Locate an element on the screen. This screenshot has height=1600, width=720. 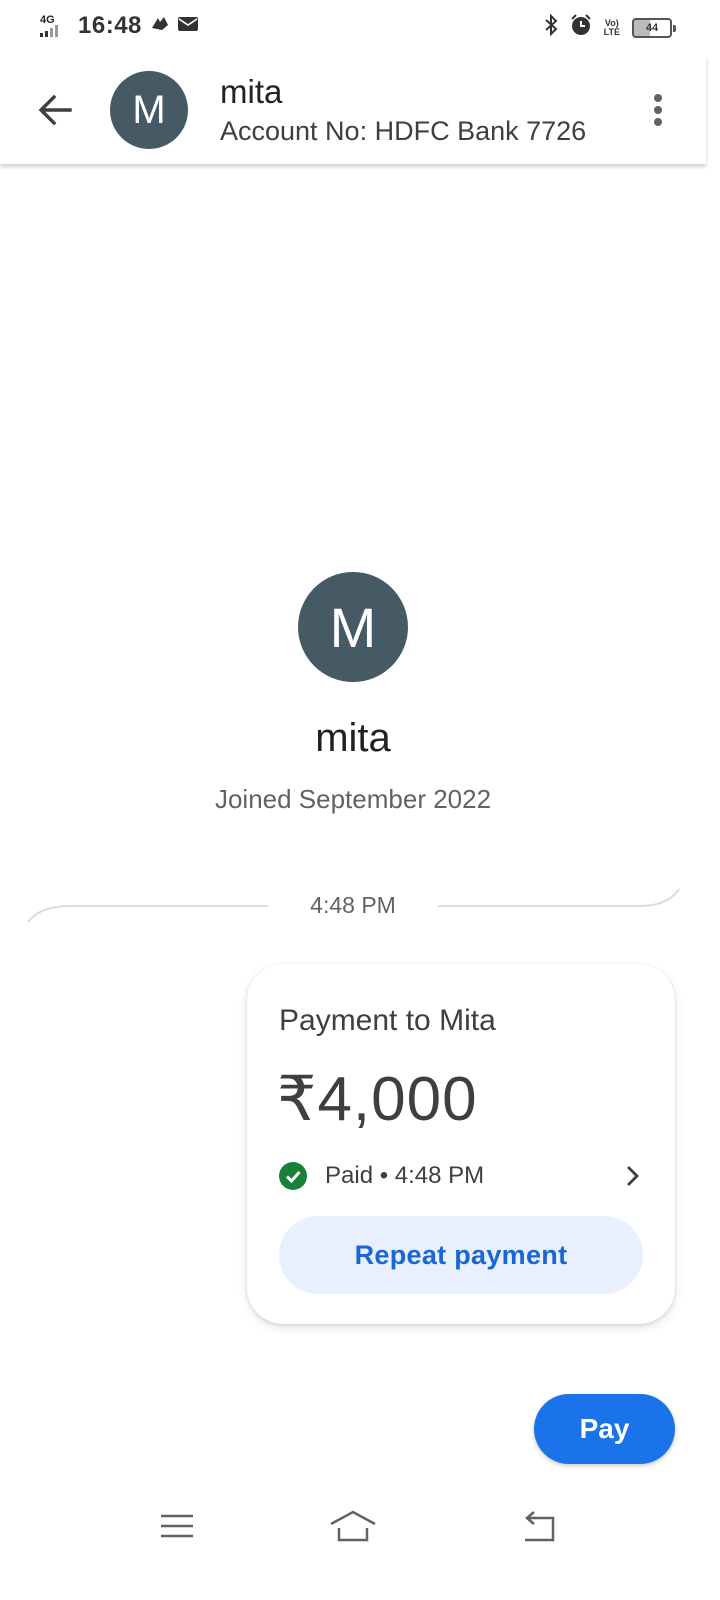
contact-account-number: Account No: HDFC Bank 7726 is located at coordinates (403, 131).